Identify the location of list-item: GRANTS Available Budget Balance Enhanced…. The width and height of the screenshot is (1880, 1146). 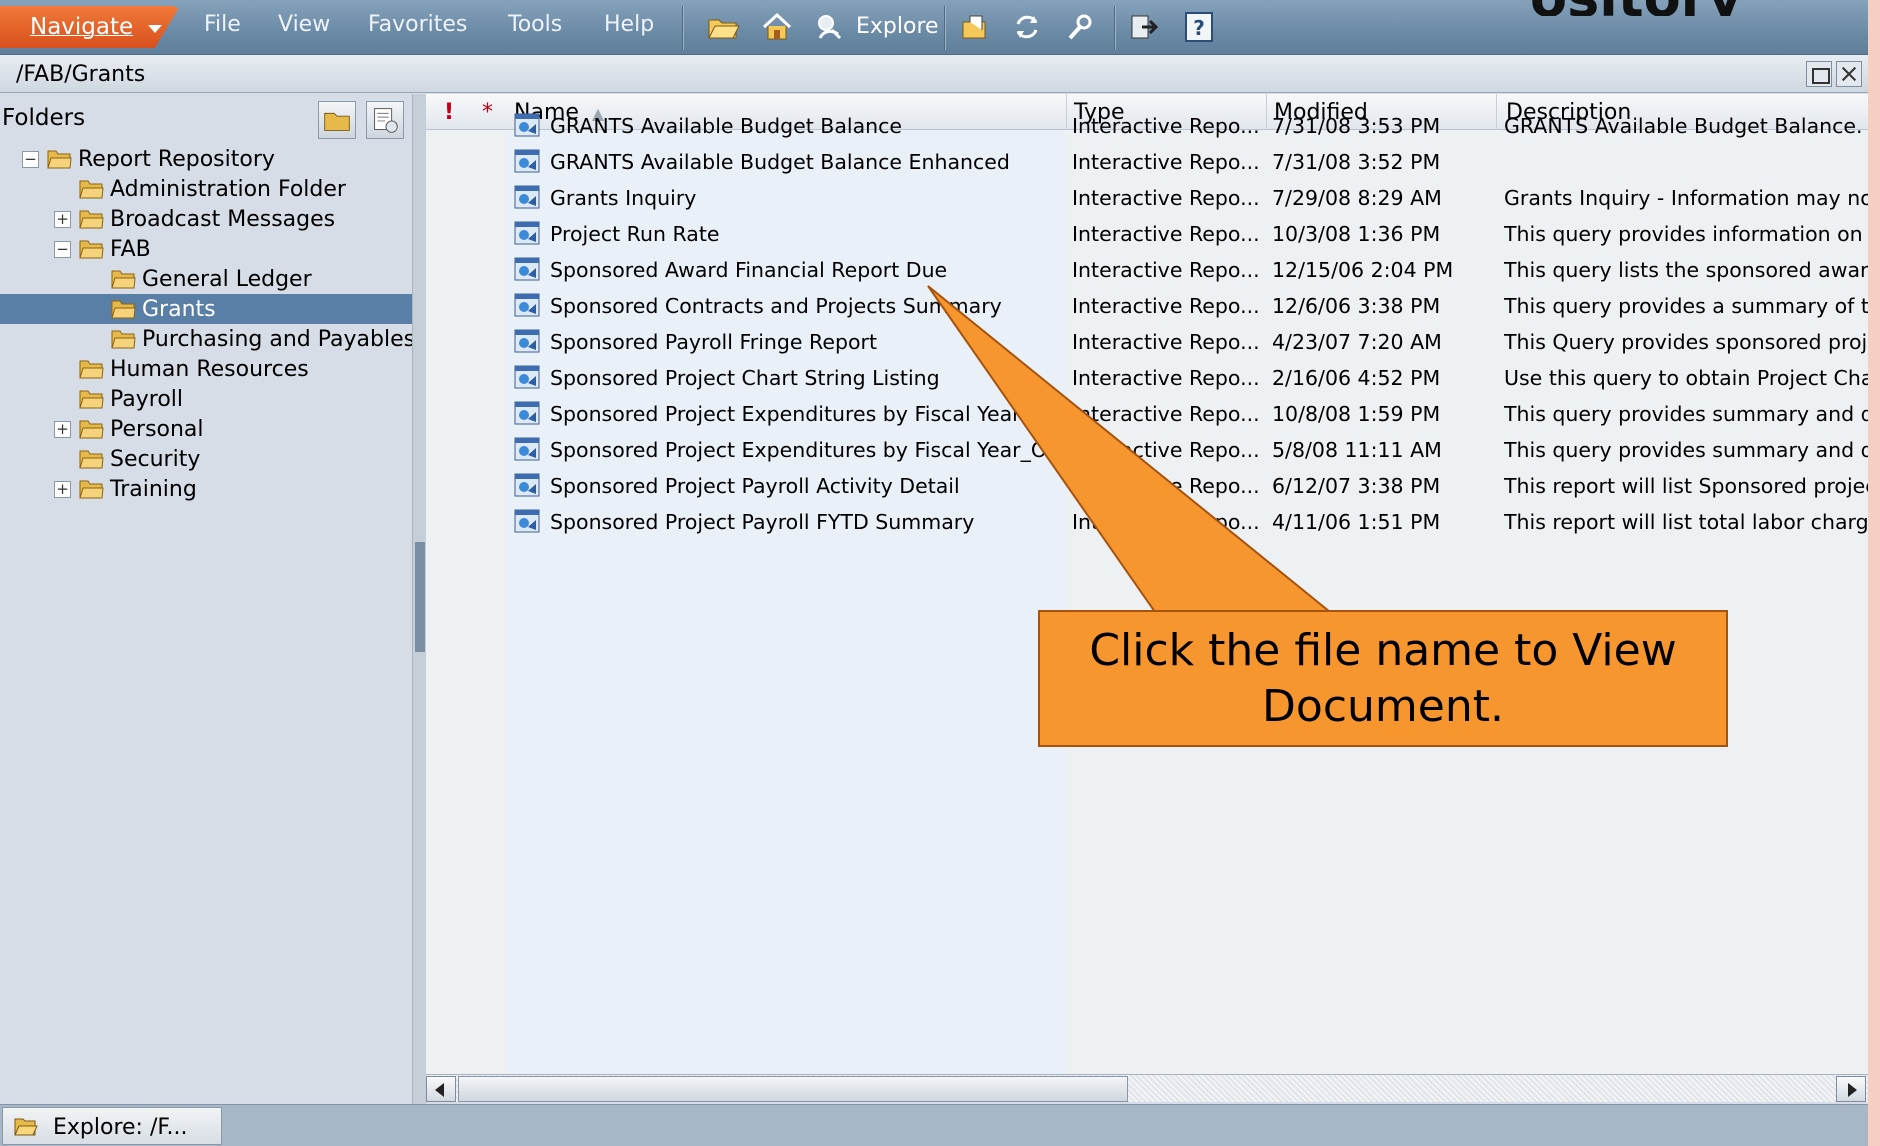
(1147, 162).